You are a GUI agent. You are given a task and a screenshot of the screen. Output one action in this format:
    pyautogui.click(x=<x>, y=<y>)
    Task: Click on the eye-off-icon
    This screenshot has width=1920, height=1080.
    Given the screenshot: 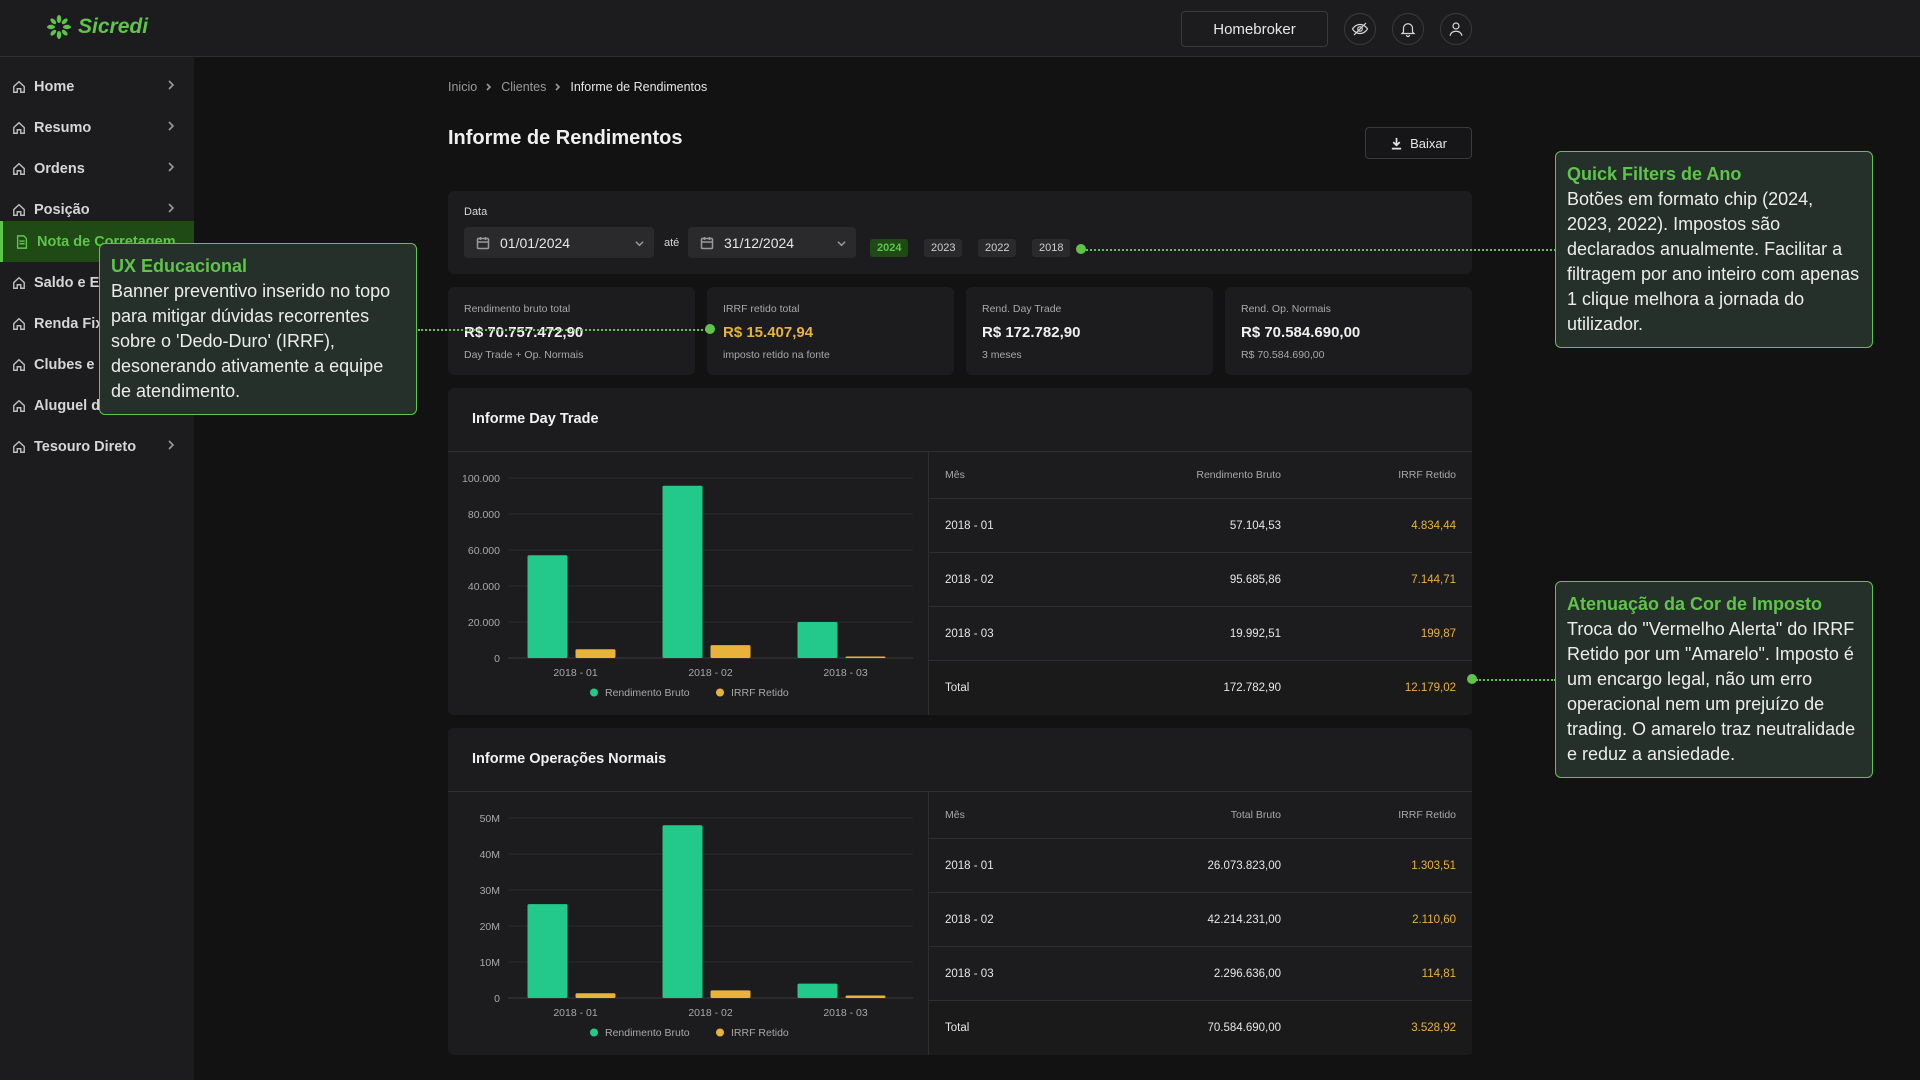 What is the action you would take?
    pyautogui.click(x=1360, y=29)
    